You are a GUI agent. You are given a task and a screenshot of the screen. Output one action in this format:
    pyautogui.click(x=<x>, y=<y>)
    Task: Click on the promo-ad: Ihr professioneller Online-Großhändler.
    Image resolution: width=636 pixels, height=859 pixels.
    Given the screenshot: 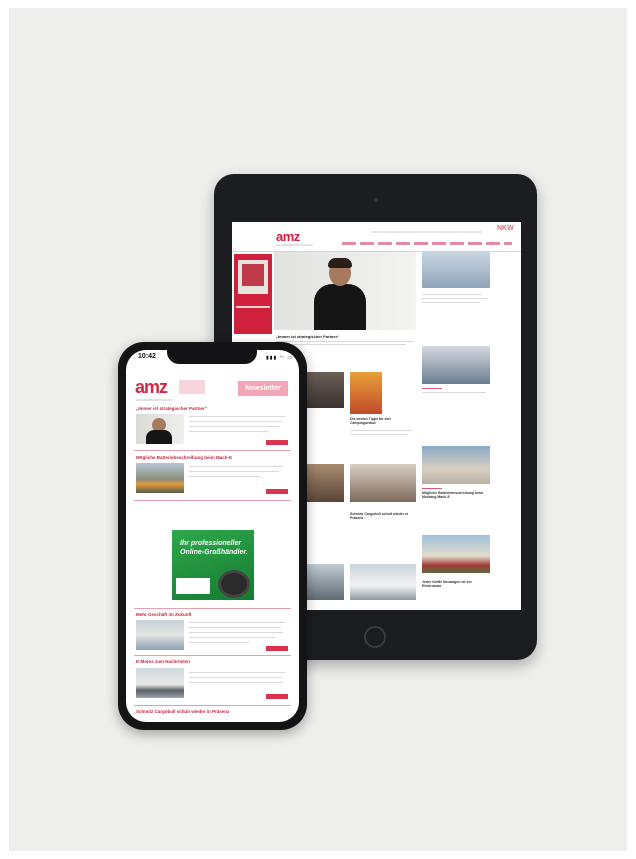 What is the action you would take?
    pyautogui.click(x=213, y=565)
    